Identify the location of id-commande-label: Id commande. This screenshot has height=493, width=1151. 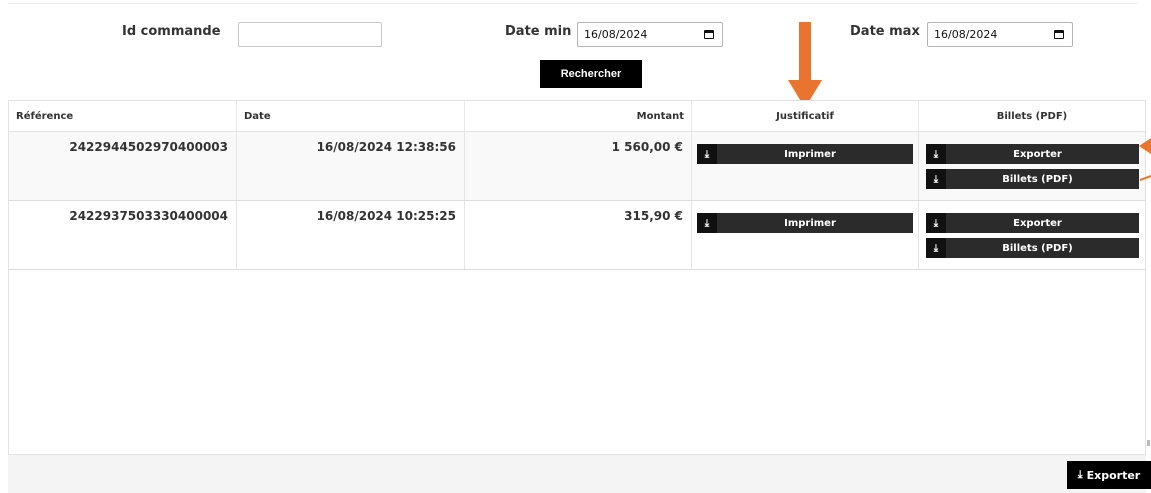
(171, 31).